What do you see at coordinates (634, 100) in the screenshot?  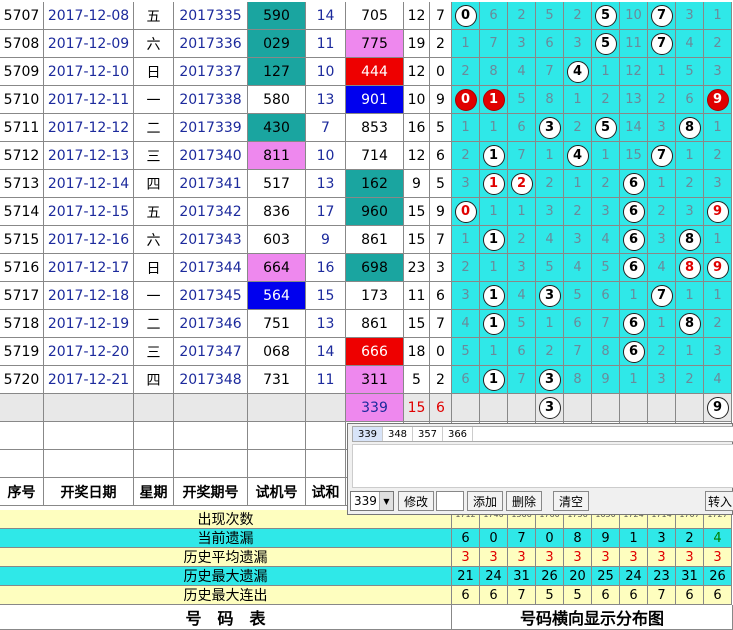 I see `dist-cell: 13` at bounding box center [634, 100].